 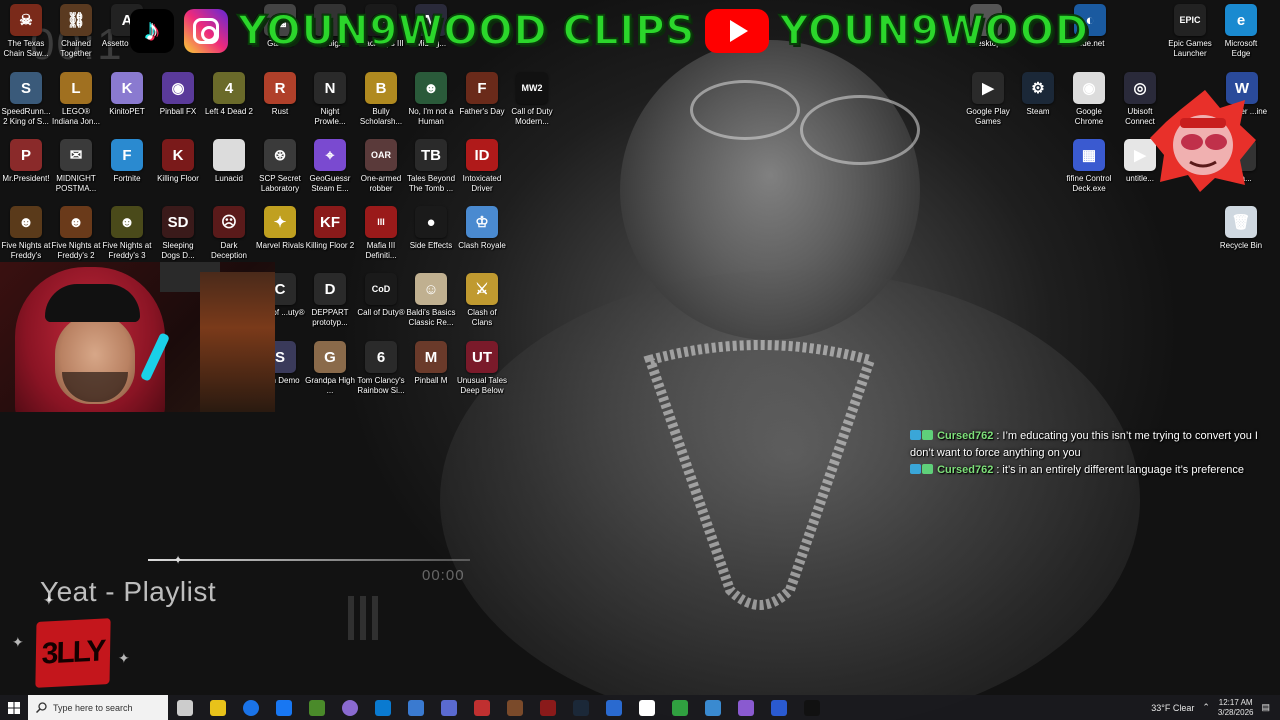 What do you see at coordinates (482, 166) in the screenshot?
I see `desktop-icon: ID Intoxicated Driver` at bounding box center [482, 166].